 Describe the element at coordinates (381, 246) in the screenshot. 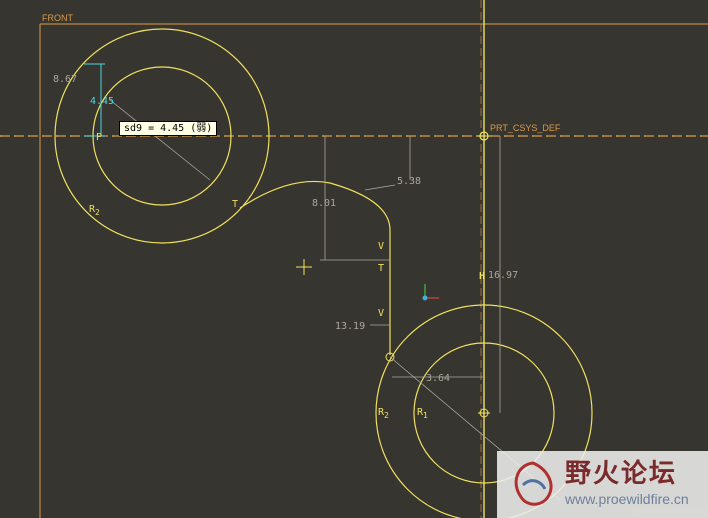

I see `vertical-marker-upper: V` at that location.